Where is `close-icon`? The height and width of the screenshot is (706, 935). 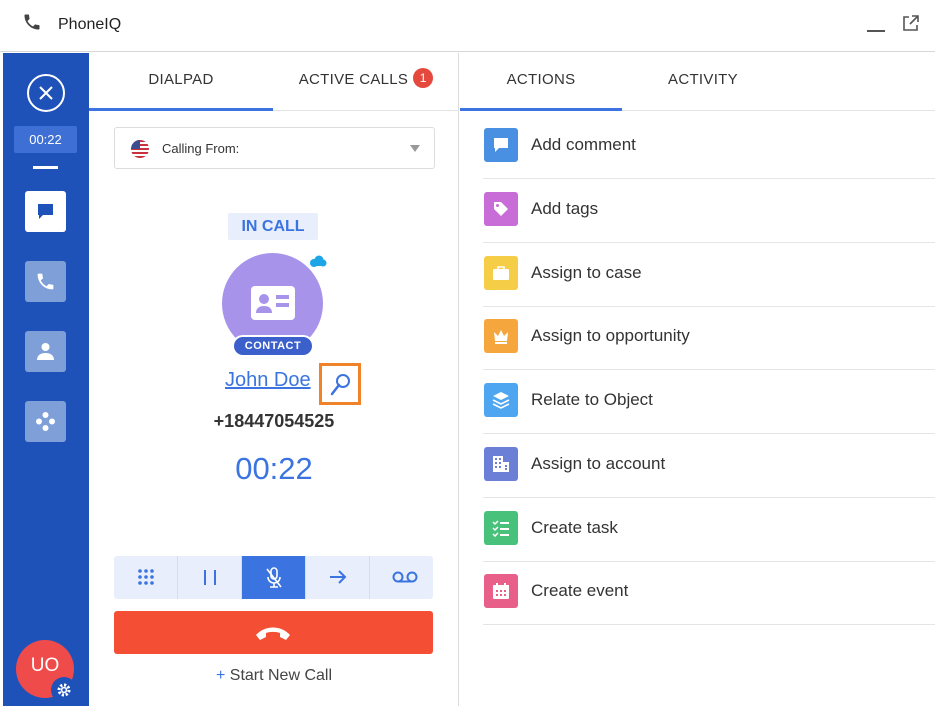 close-icon is located at coordinates (46, 93).